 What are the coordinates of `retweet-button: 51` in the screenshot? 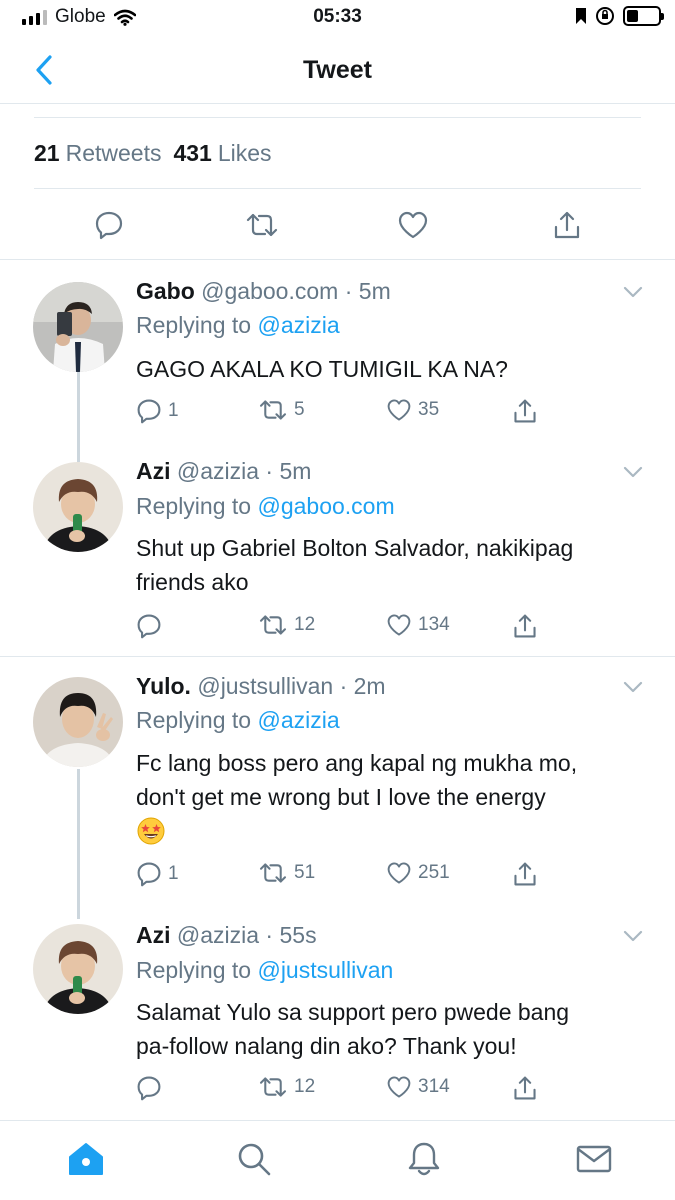 It's located at (286, 873).